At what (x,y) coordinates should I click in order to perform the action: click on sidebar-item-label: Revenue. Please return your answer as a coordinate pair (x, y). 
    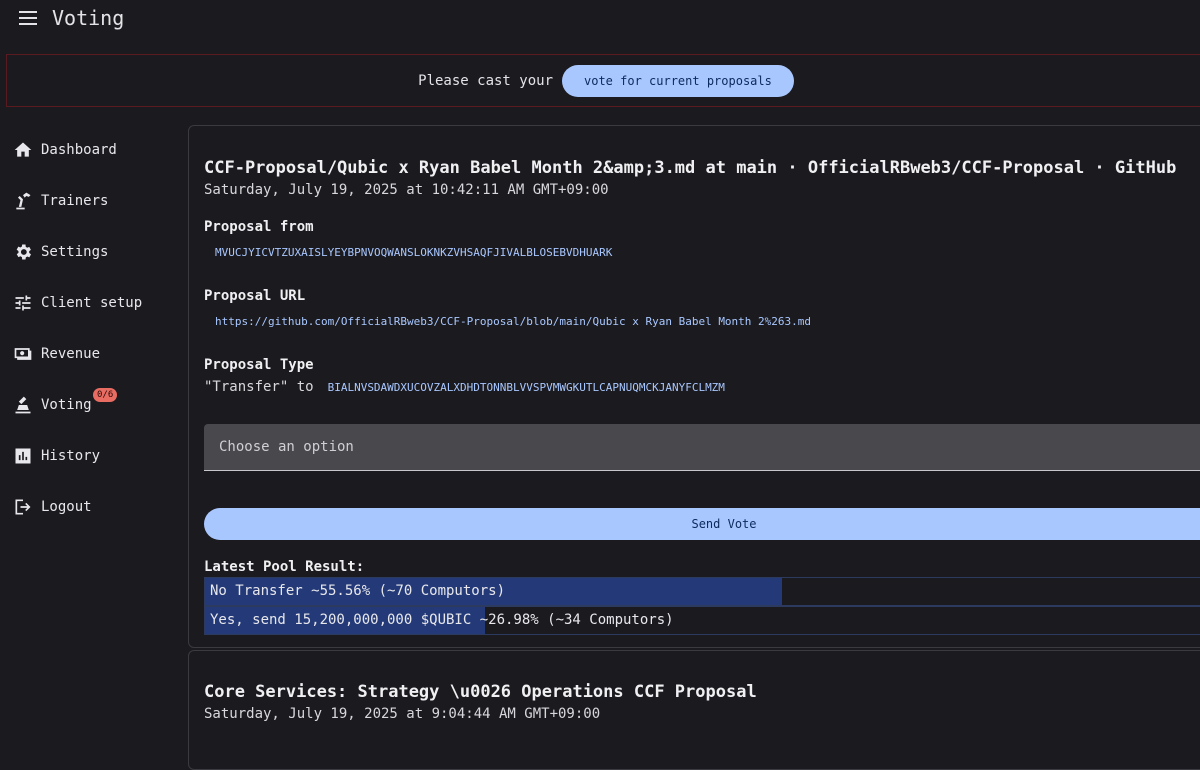
    Looking at the image, I should click on (71, 353).